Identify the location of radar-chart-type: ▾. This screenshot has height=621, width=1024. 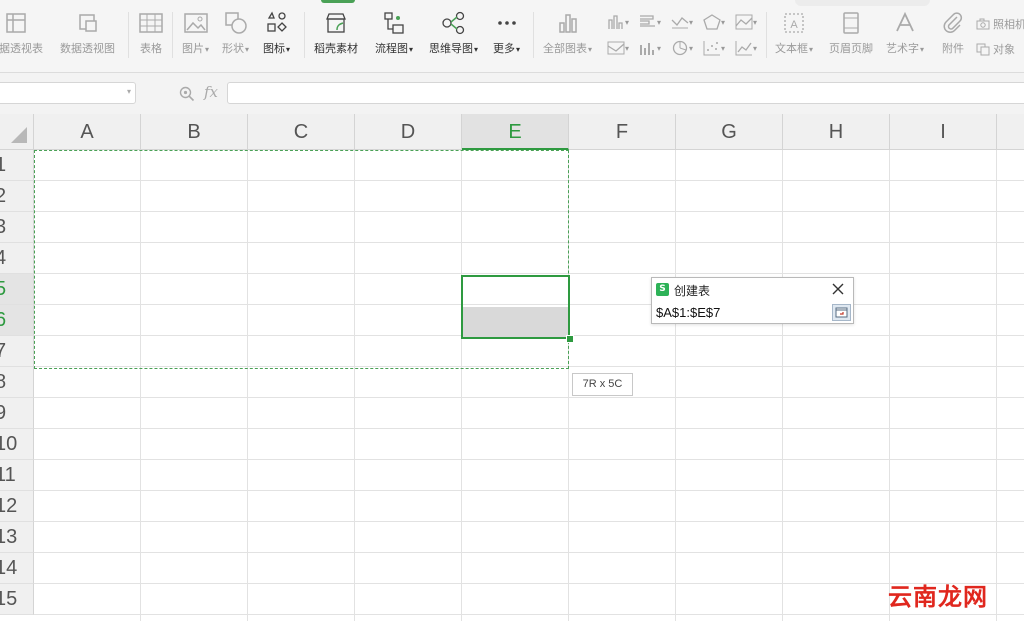
(719, 22).